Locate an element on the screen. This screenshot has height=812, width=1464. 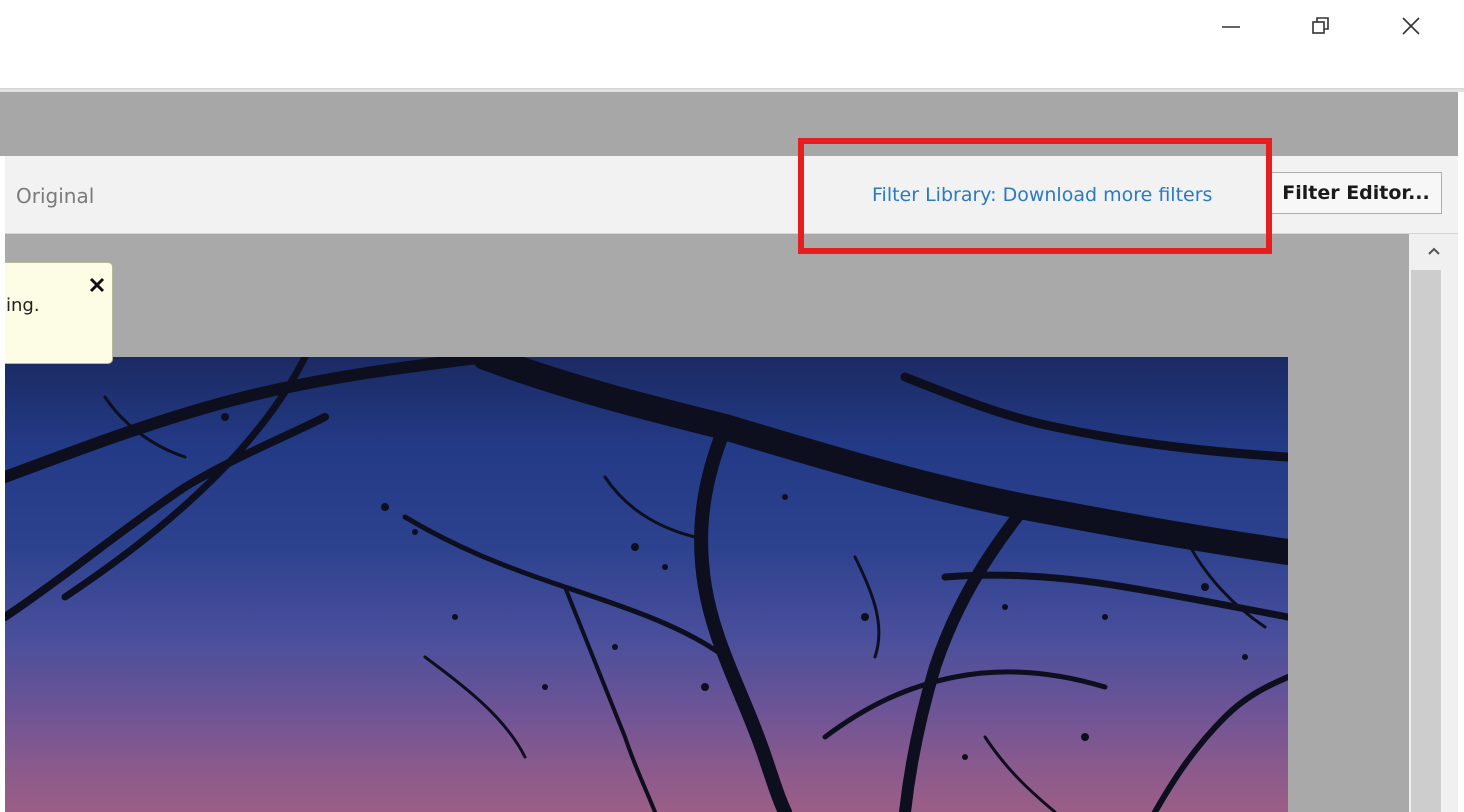
notification-close-button is located at coordinates (97, 285).